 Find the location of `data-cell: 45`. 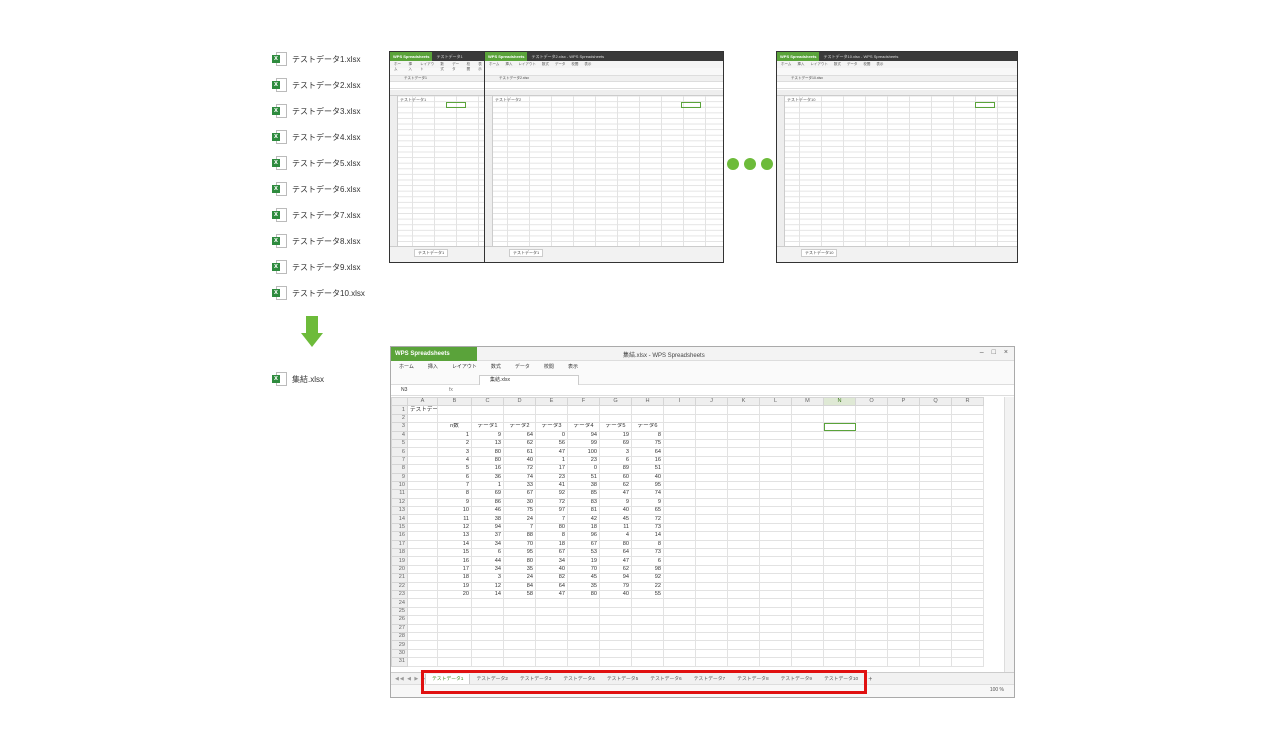

data-cell: 45 is located at coordinates (583, 578).